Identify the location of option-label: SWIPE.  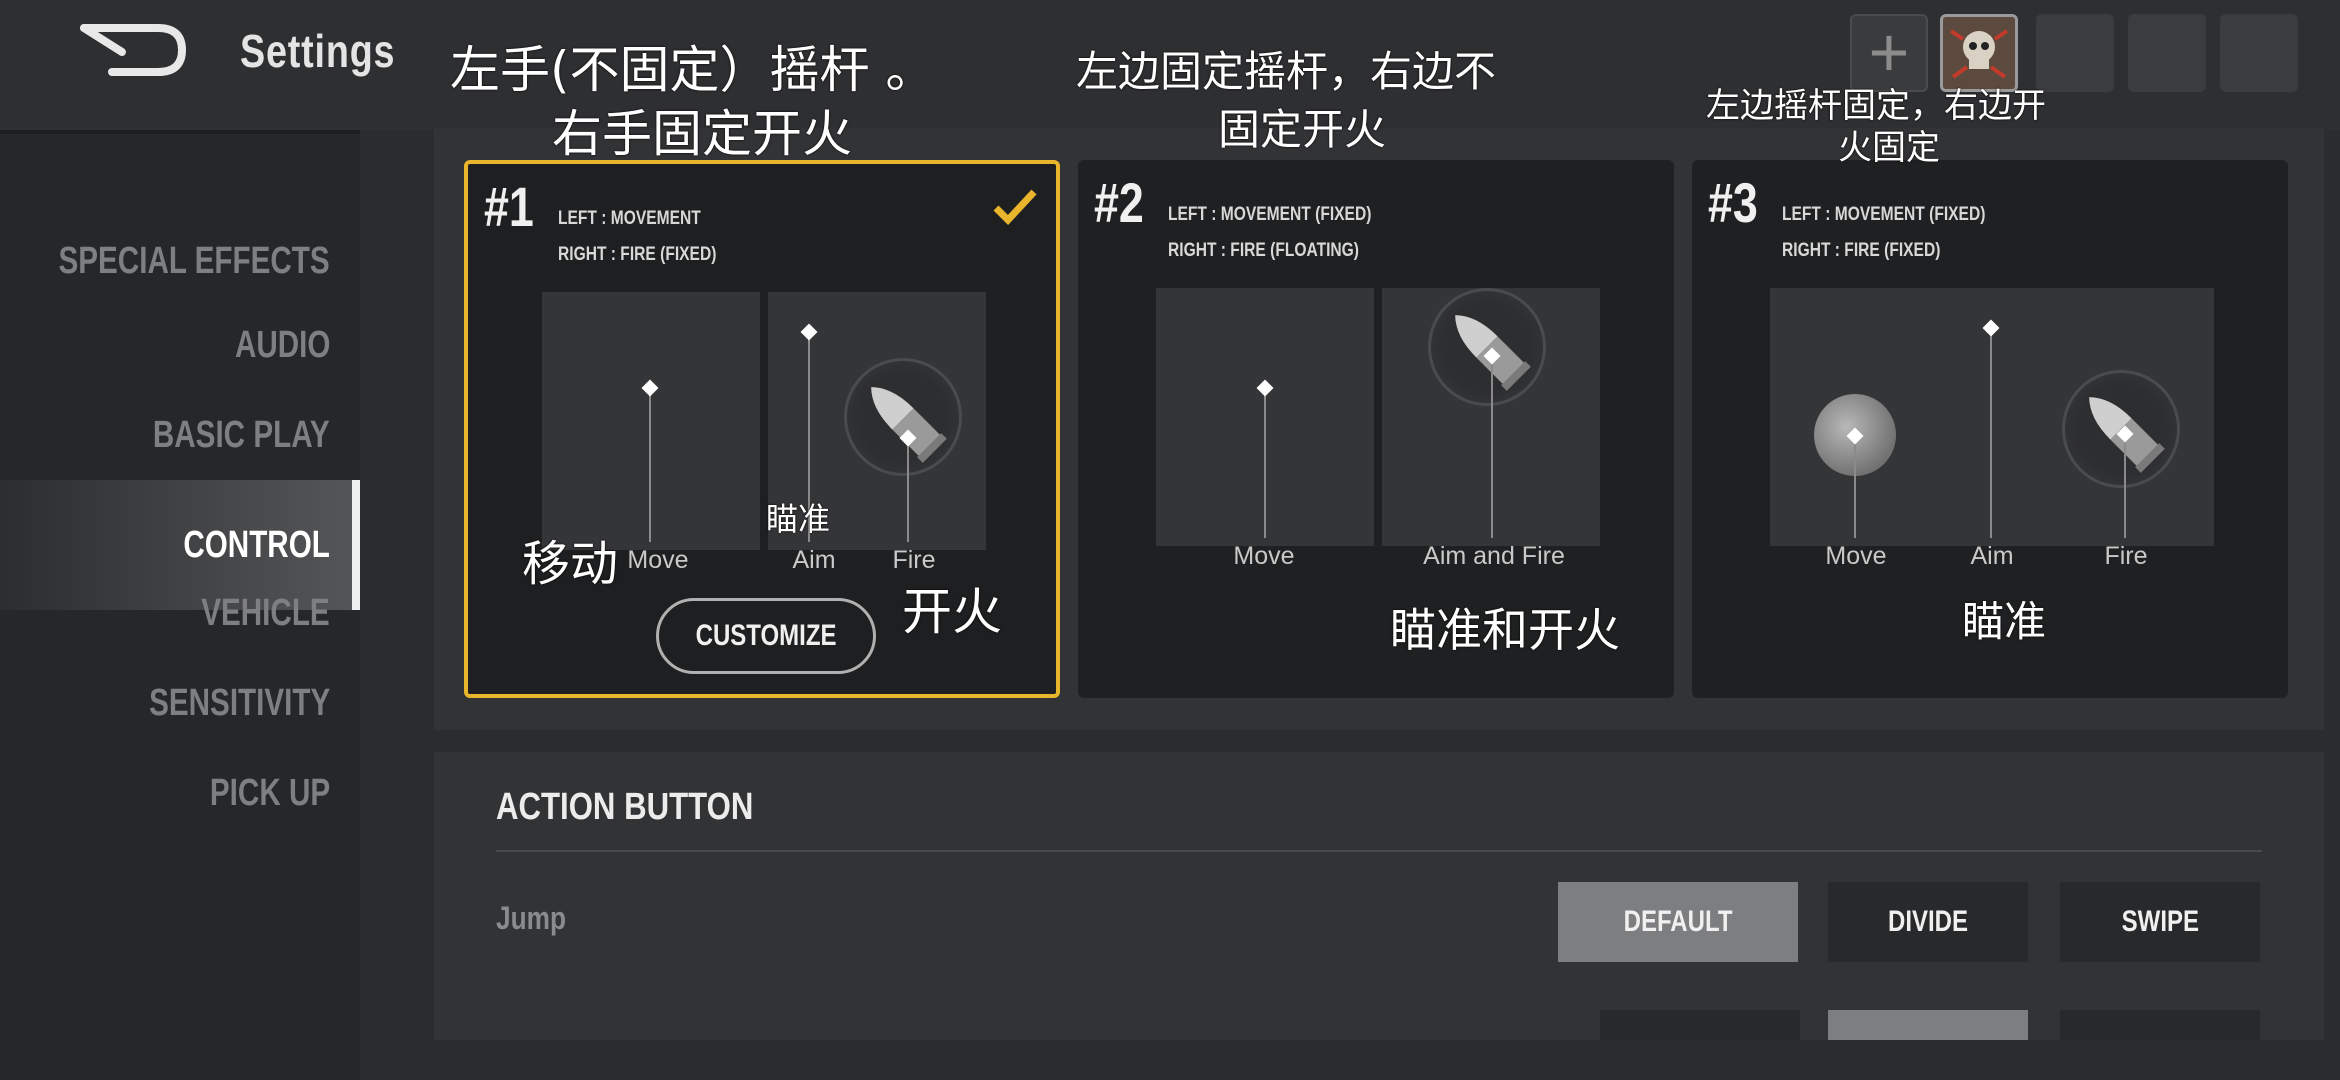
(2160, 921).